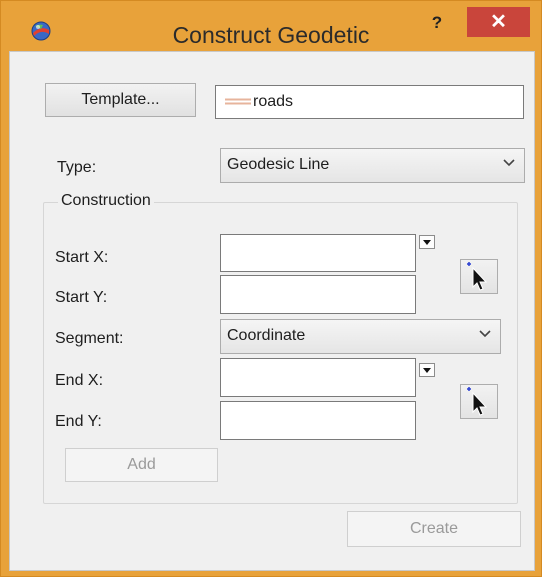 The height and width of the screenshot is (577, 542). I want to click on window-title: Construct Geodetic, so click(271, 35).